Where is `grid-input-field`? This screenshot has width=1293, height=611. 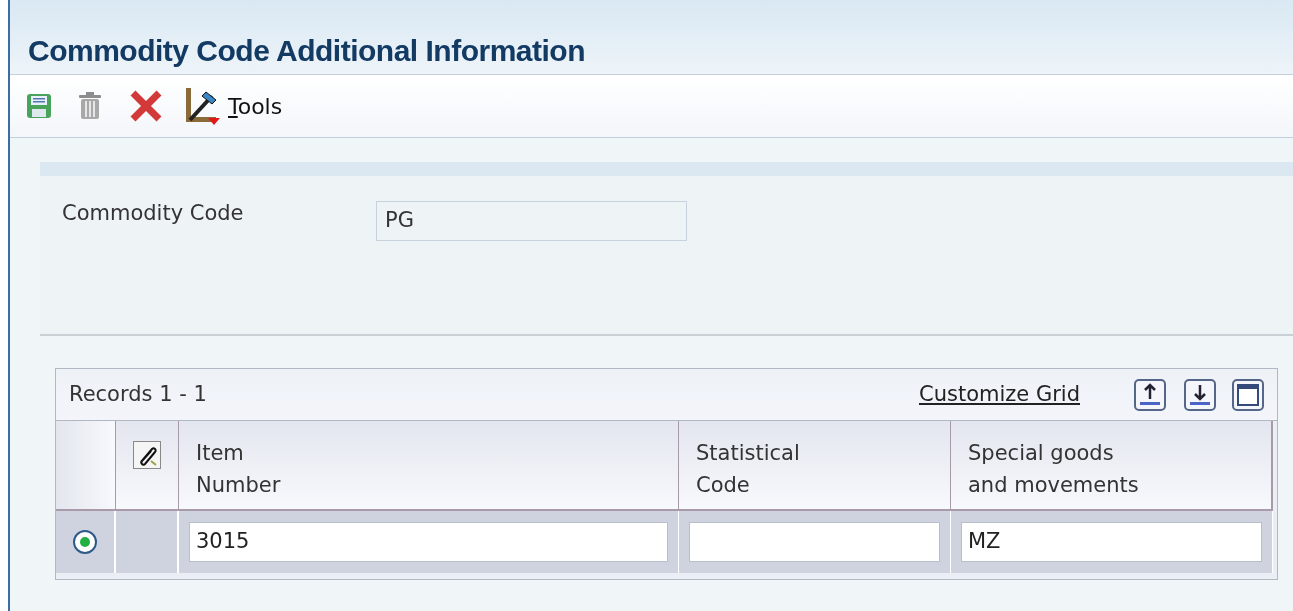 grid-input-field is located at coordinates (814, 542).